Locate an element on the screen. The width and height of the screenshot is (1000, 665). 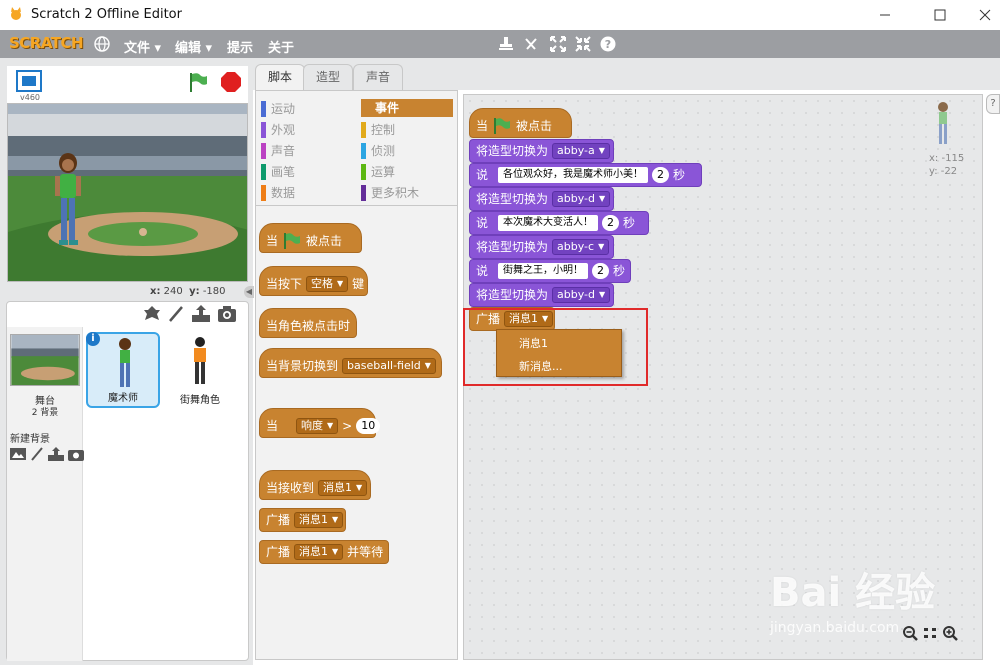
broadcast-block: 广播 消息1 ▼ is located at coordinates (302, 520).